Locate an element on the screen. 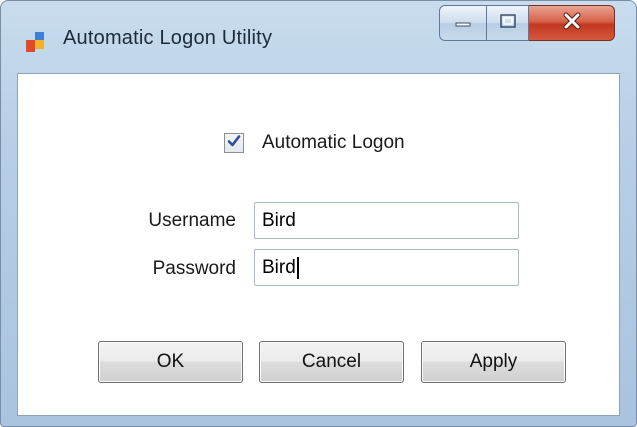 The width and height of the screenshot is (637, 427). ok-button-label: OK is located at coordinates (170, 361).